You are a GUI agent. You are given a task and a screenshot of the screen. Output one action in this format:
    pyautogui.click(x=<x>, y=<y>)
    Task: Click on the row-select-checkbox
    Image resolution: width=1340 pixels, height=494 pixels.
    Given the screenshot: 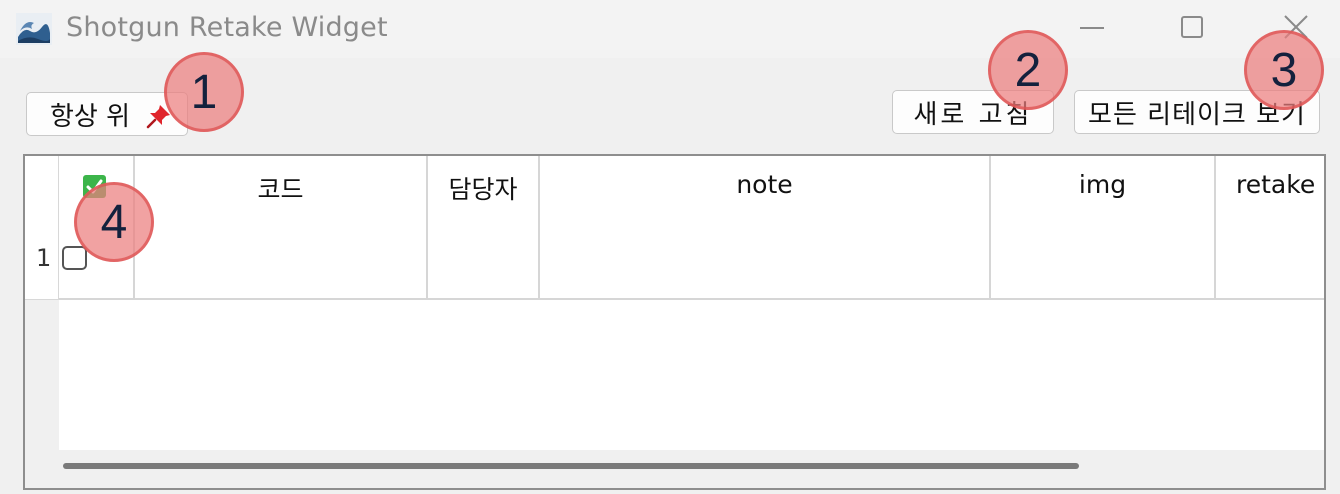 What is the action you would take?
    pyautogui.click(x=74, y=258)
    